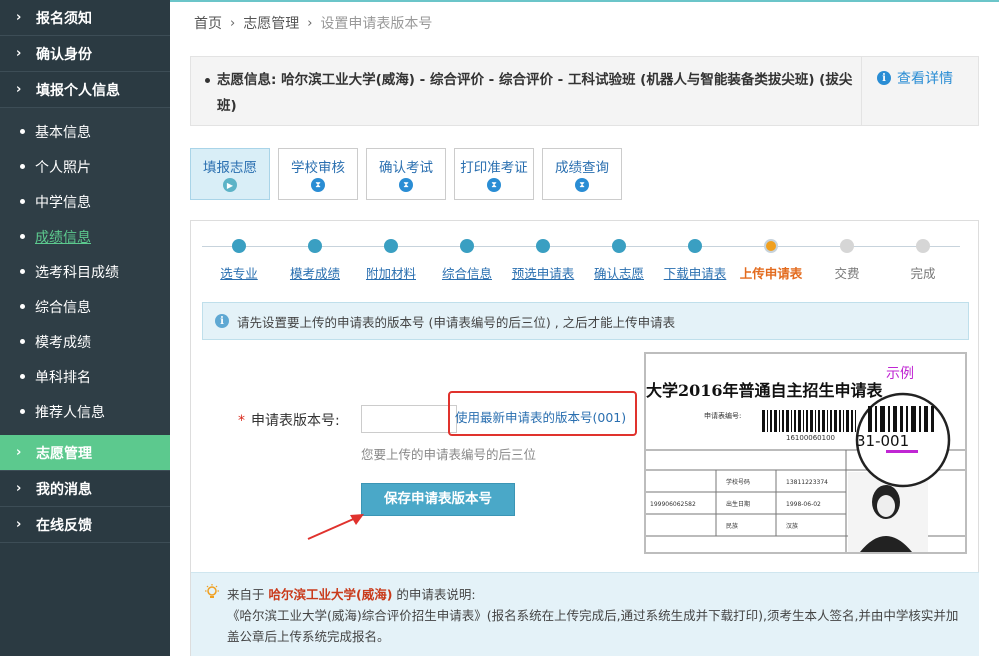 The image size is (999, 656). I want to click on nav-sub-referee-info: 推荐人信息, so click(85, 411).